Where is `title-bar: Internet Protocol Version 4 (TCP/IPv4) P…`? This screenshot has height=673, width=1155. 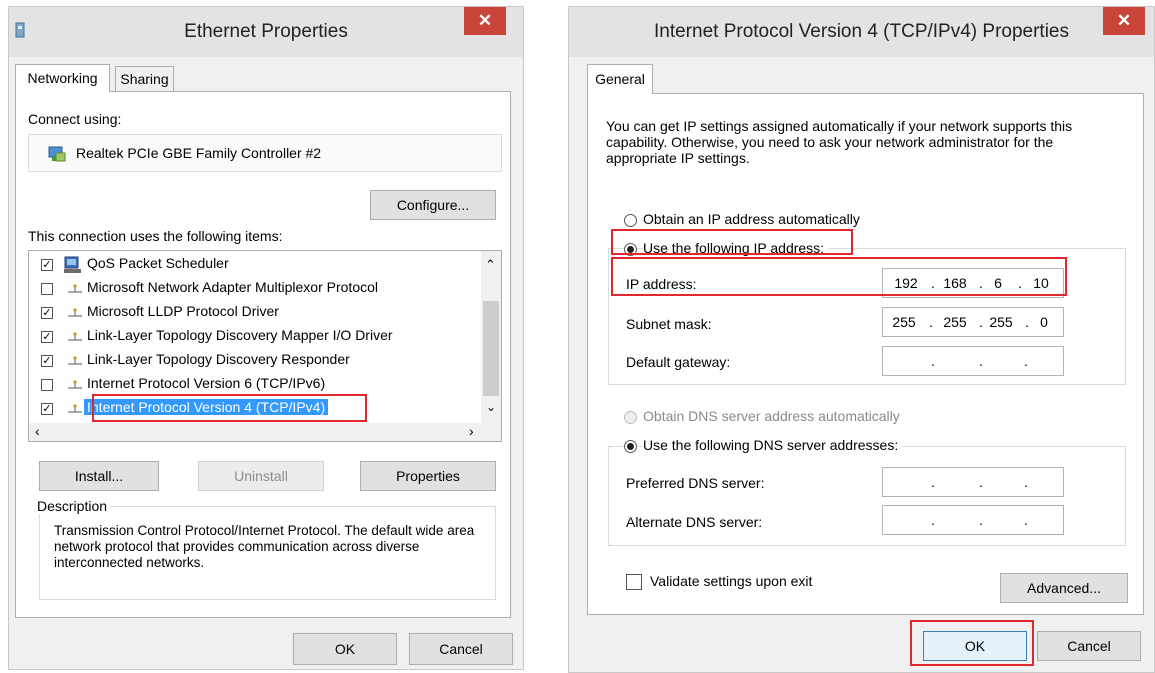
title-bar: Internet Protocol Version 4 (TCP/IPv4) P… is located at coordinates (861, 32).